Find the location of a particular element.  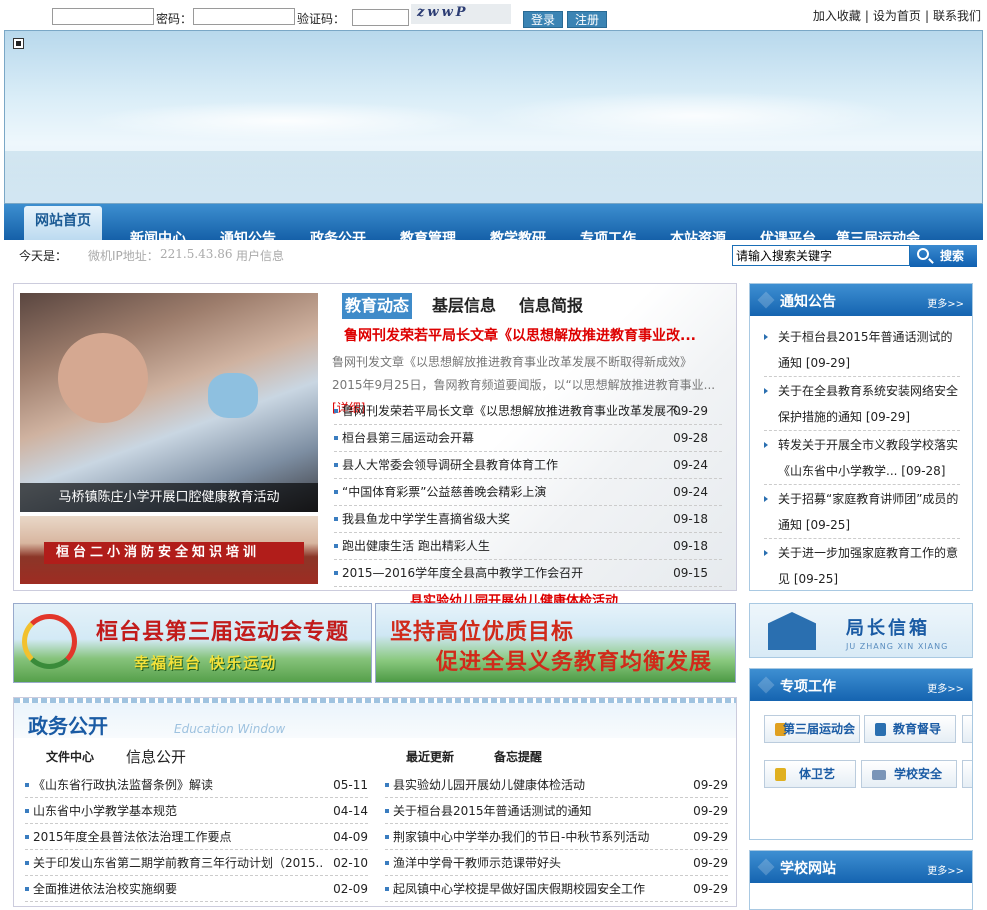

featured-photo-caption: 马桥镇陈庄小学开展口腔健康教育活动 is located at coordinates (169, 497).